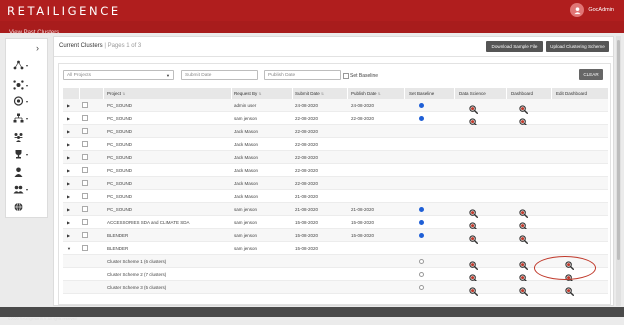 The image size is (624, 325). I want to click on users-icon, so click(18, 189).